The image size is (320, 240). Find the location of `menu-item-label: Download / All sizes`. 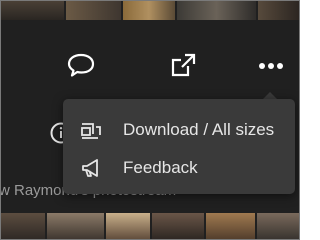

menu-item-label: Download / All sizes is located at coordinates (199, 129).